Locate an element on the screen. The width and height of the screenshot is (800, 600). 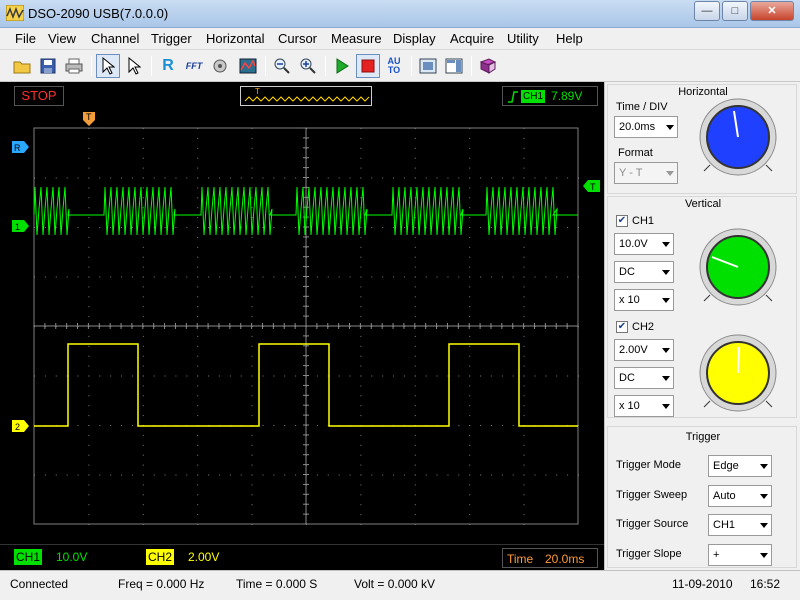
time-value: 20.0ms is located at coordinates (565, 559).